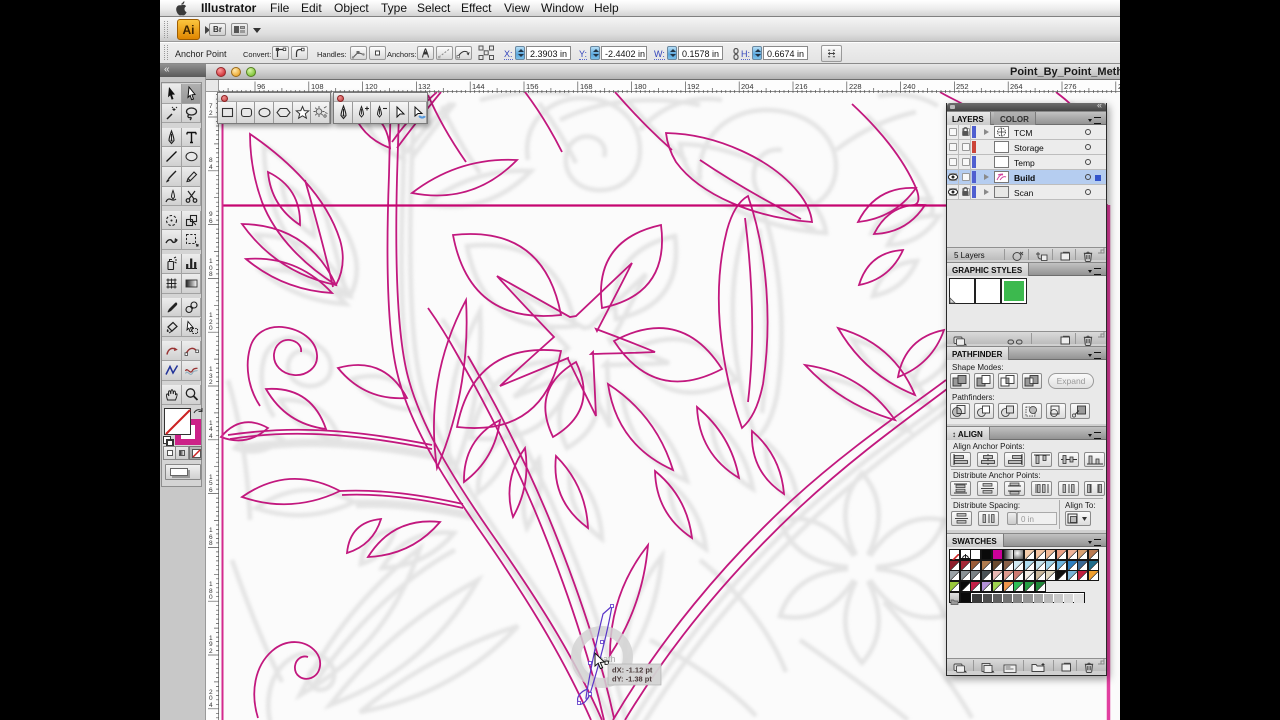 The height and width of the screenshot is (720, 1280). What do you see at coordinates (371, 86) in the screenshot?
I see `svg-text: 120` at bounding box center [371, 86].